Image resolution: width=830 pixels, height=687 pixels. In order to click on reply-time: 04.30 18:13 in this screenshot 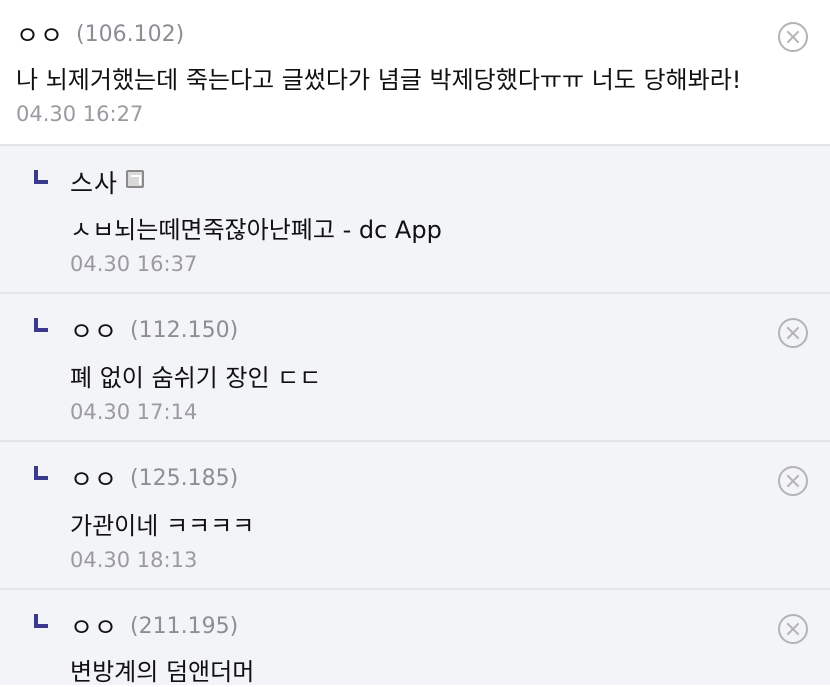, I will do `click(134, 560)`.